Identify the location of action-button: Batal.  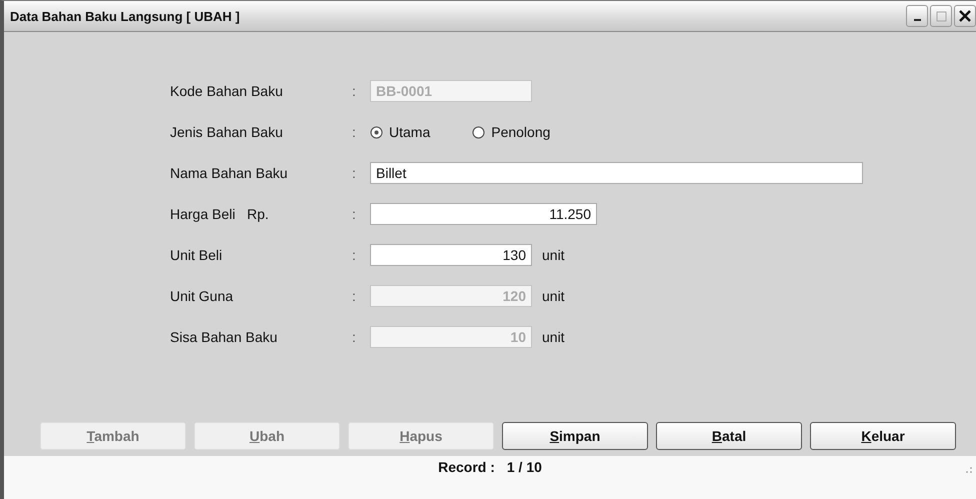
(729, 436).